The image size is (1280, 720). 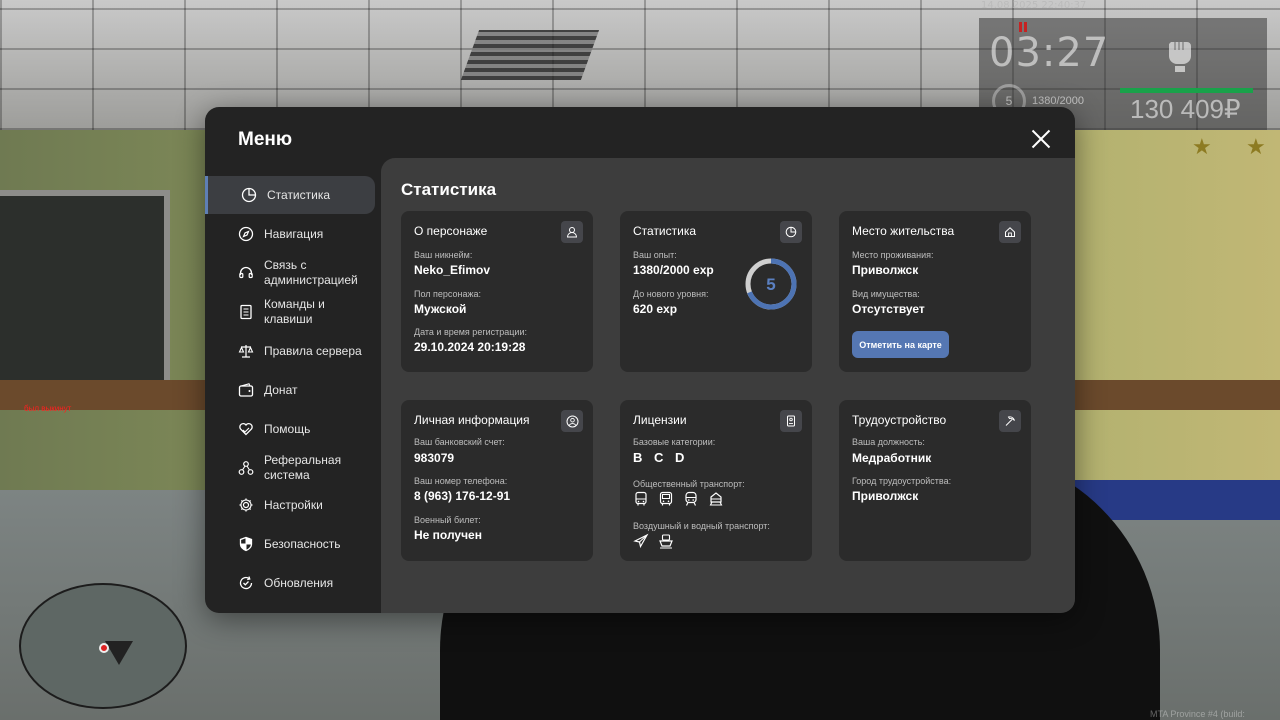 I want to click on sidebar-item-label: Команды и клавиши, so click(x=294, y=311).